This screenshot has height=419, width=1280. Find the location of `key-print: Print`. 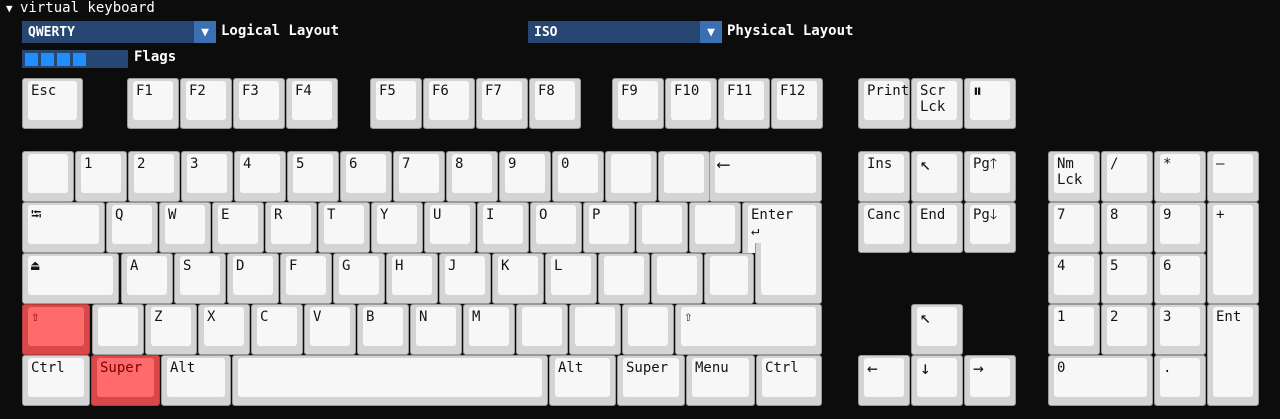

key-print: Print is located at coordinates (884, 103).